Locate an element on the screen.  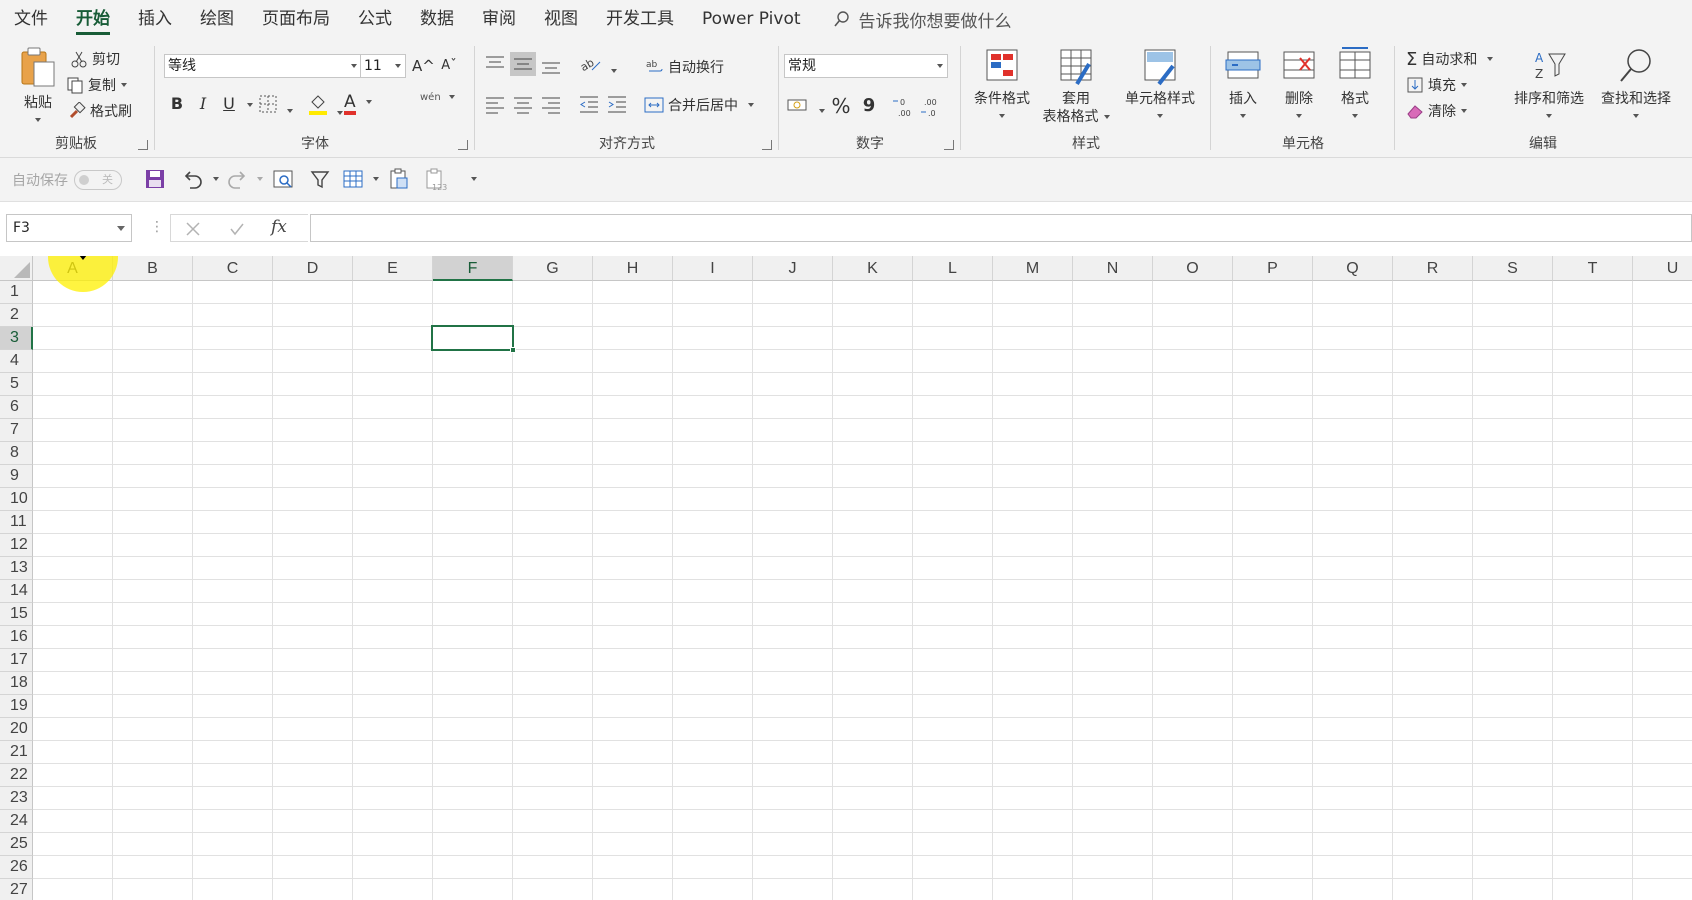
decrease-decimal-icon: .00.0 is located at coordinates (932, 107).